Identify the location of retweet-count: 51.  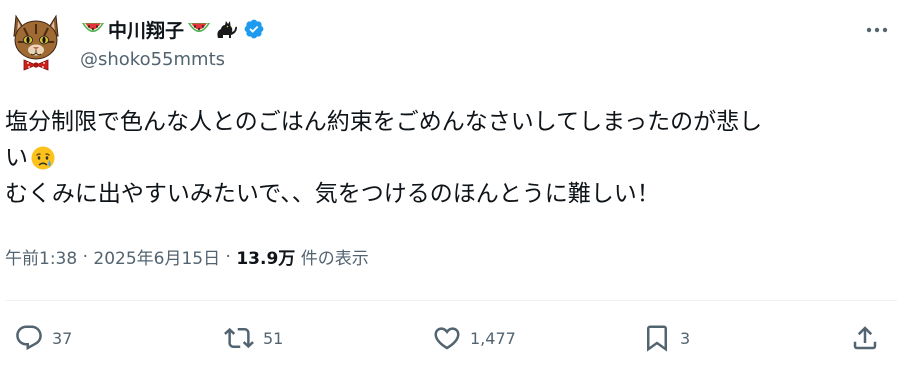
(273, 338).